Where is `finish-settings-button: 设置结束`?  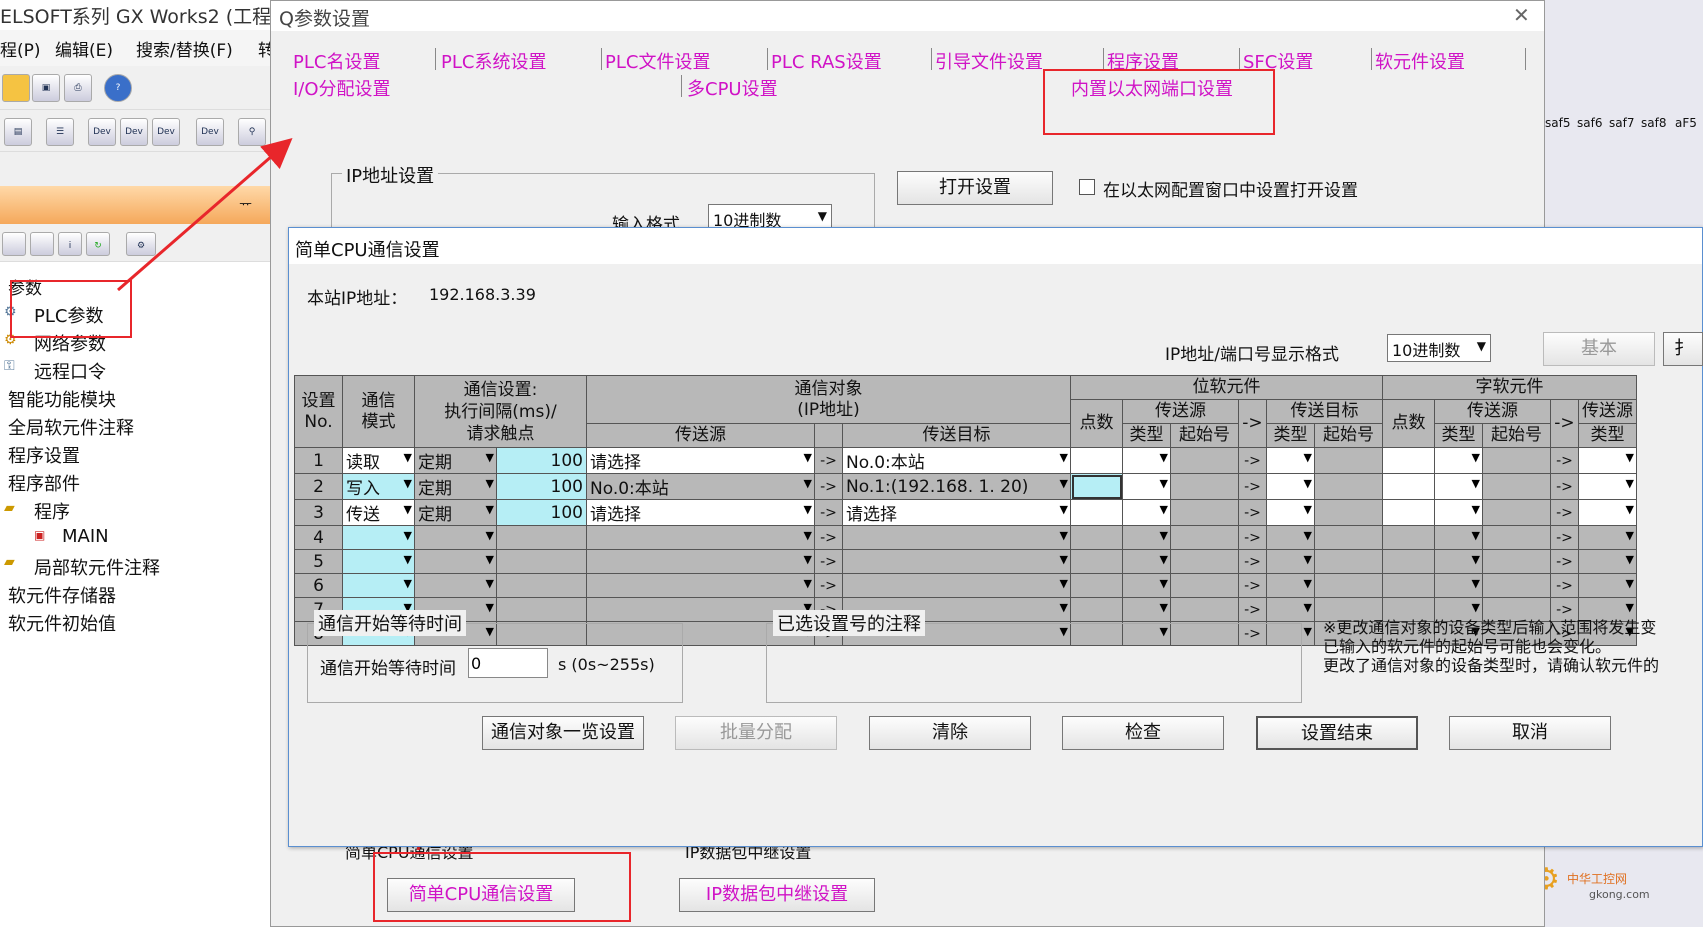 finish-settings-button: 设置结束 is located at coordinates (1337, 733).